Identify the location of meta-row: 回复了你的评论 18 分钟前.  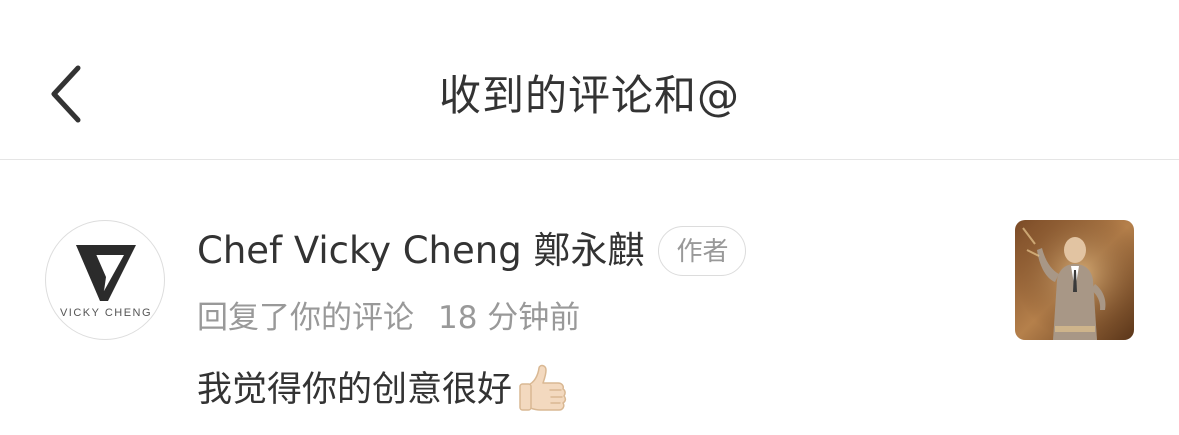
(388, 318).